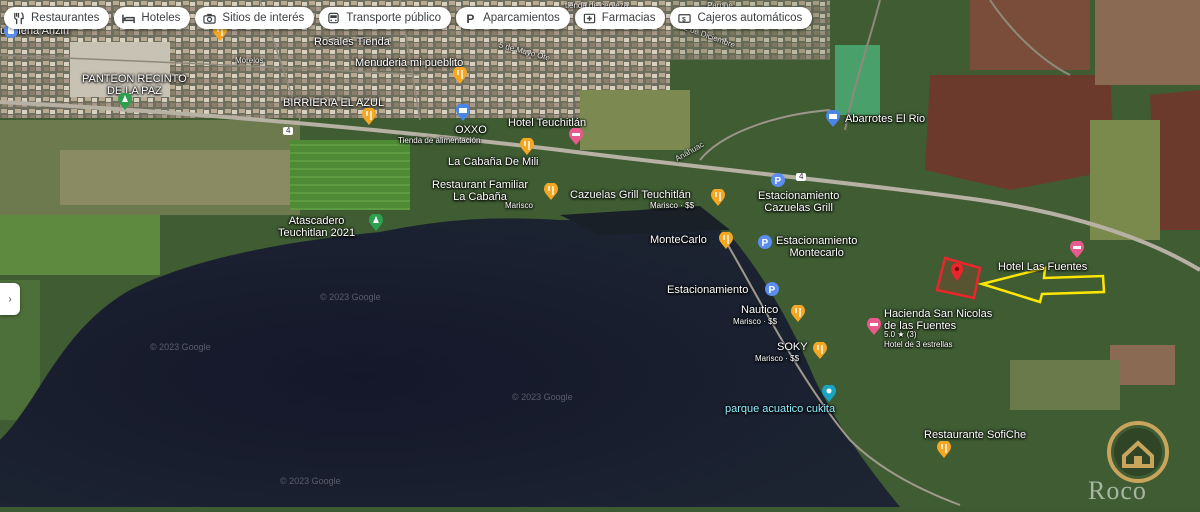 Image resolution: width=1200 pixels, height=512 pixels. Describe the element at coordinates (975, 435) in the screenshot. I see `place-label: Restaurante SofiChe` at that location.